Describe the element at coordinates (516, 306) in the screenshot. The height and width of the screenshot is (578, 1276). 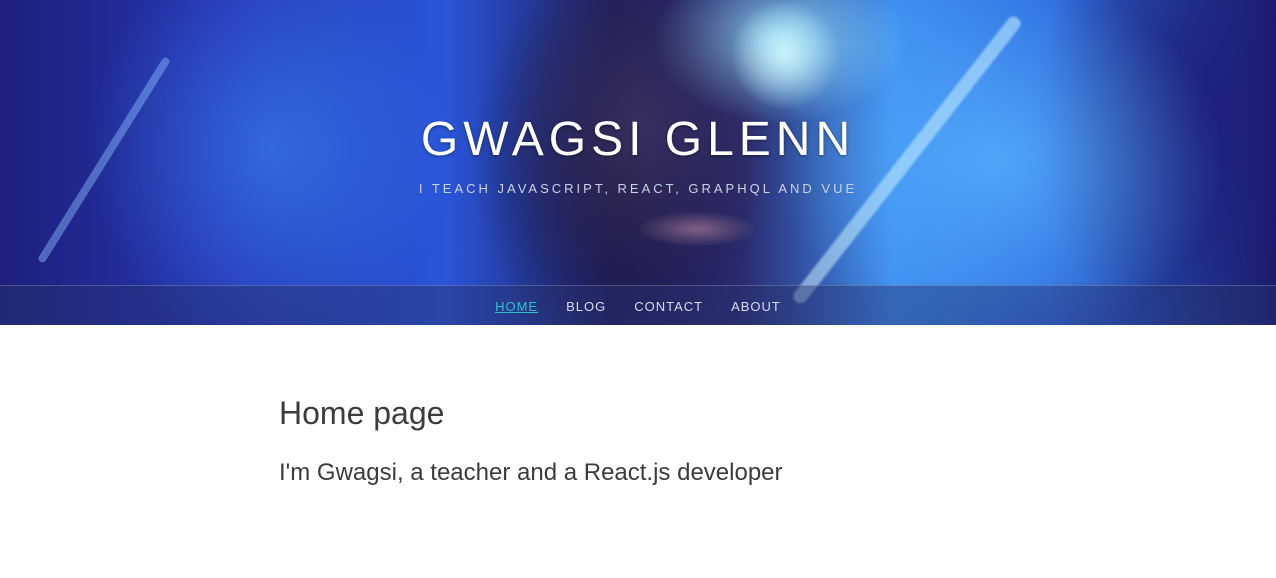
I see `nav-home-link: HOME` at that location.